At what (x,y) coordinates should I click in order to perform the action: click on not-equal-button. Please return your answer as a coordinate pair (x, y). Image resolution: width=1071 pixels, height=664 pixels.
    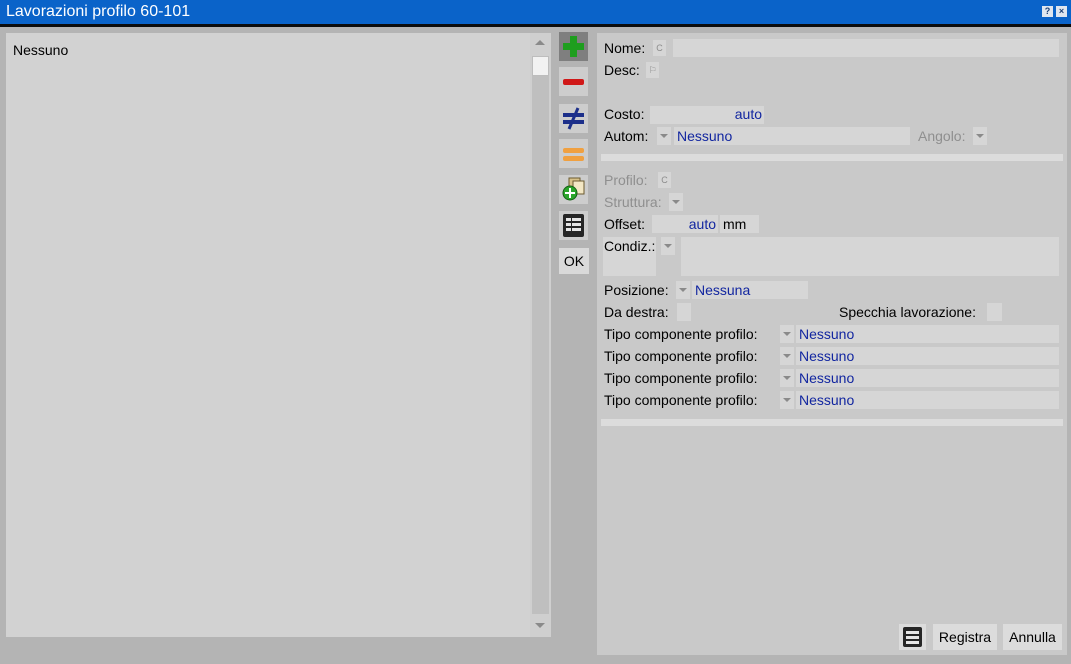
    Looking at the image, I should click on (573, 118).